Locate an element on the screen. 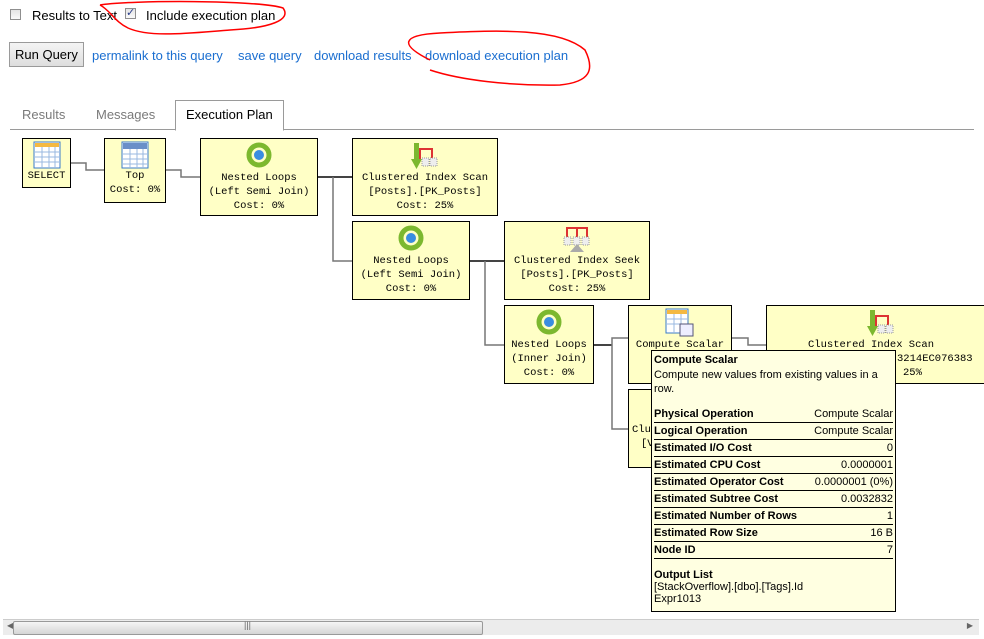 This screenshot has height=639, width=984. property-value: 0 is located at coordinates (889, 448).